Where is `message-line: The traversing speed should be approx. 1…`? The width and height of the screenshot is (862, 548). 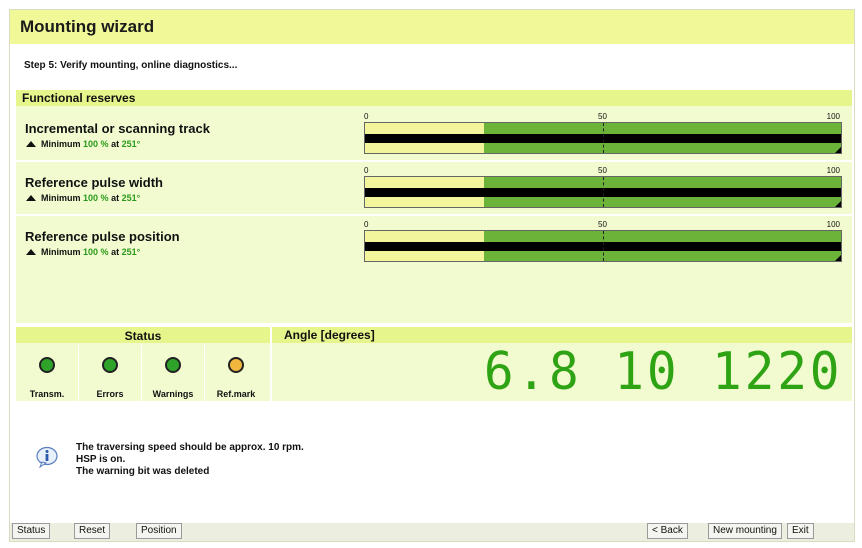 message-line: The traversing speed should be approx. 1… is located at coordinates (190, 447).